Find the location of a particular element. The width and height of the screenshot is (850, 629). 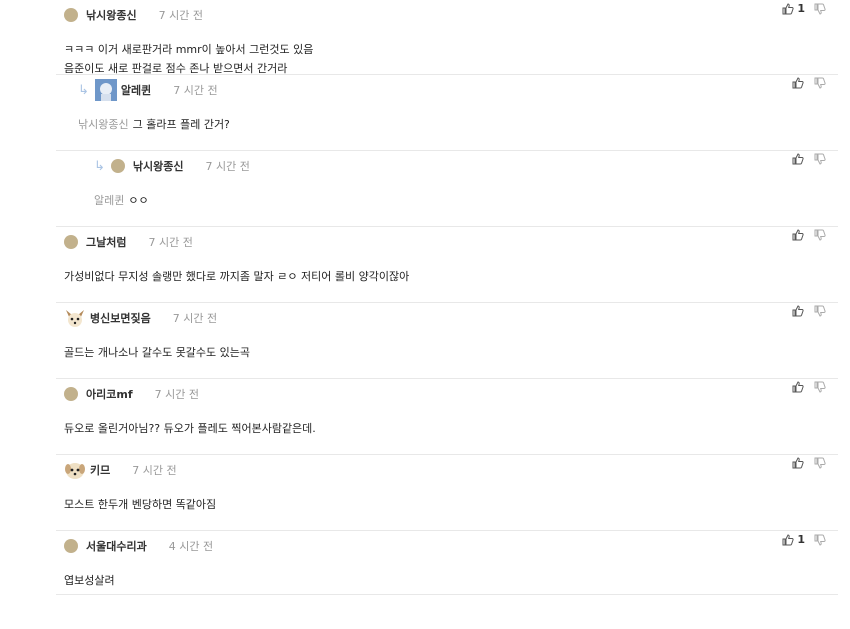

comment-body: 모스트 한두개 벤당하면 똑같아짐 is located at coordinates (140, 504).